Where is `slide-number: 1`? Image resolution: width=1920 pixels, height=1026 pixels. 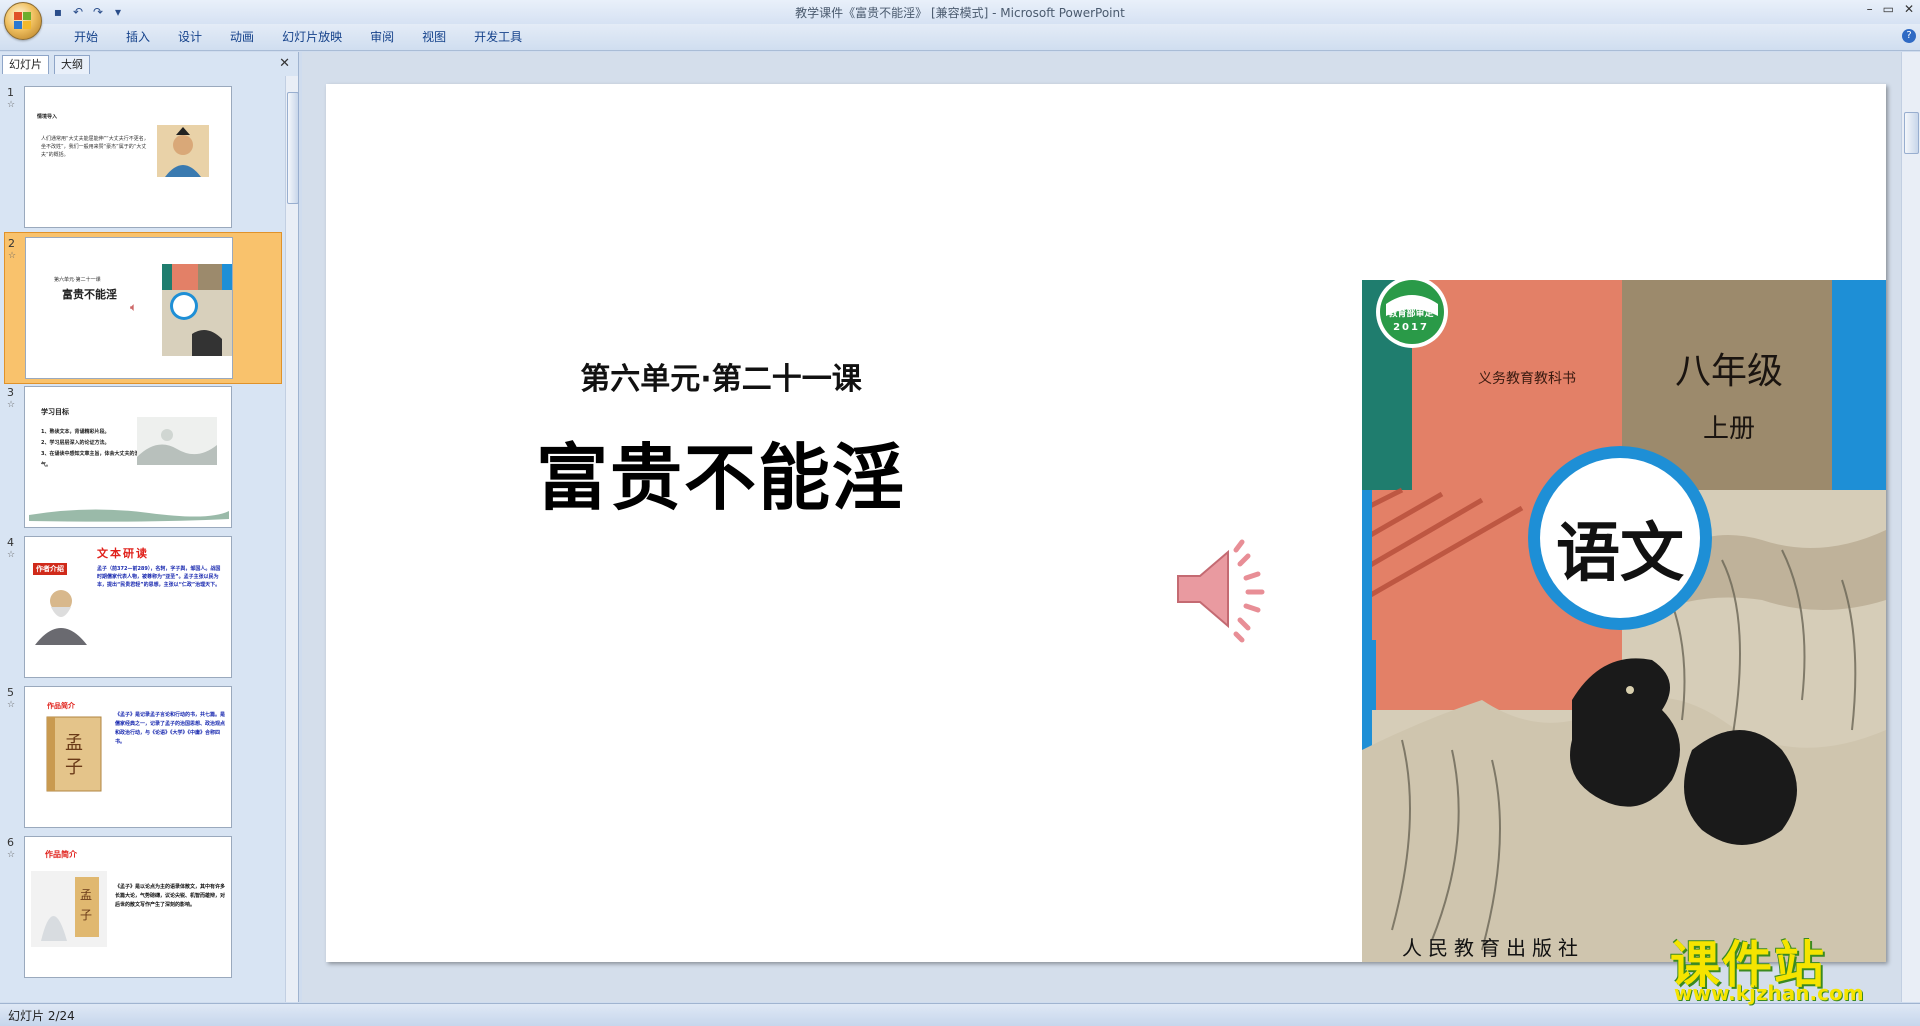
slide-number: 1 is located at coordinates (10, 92).